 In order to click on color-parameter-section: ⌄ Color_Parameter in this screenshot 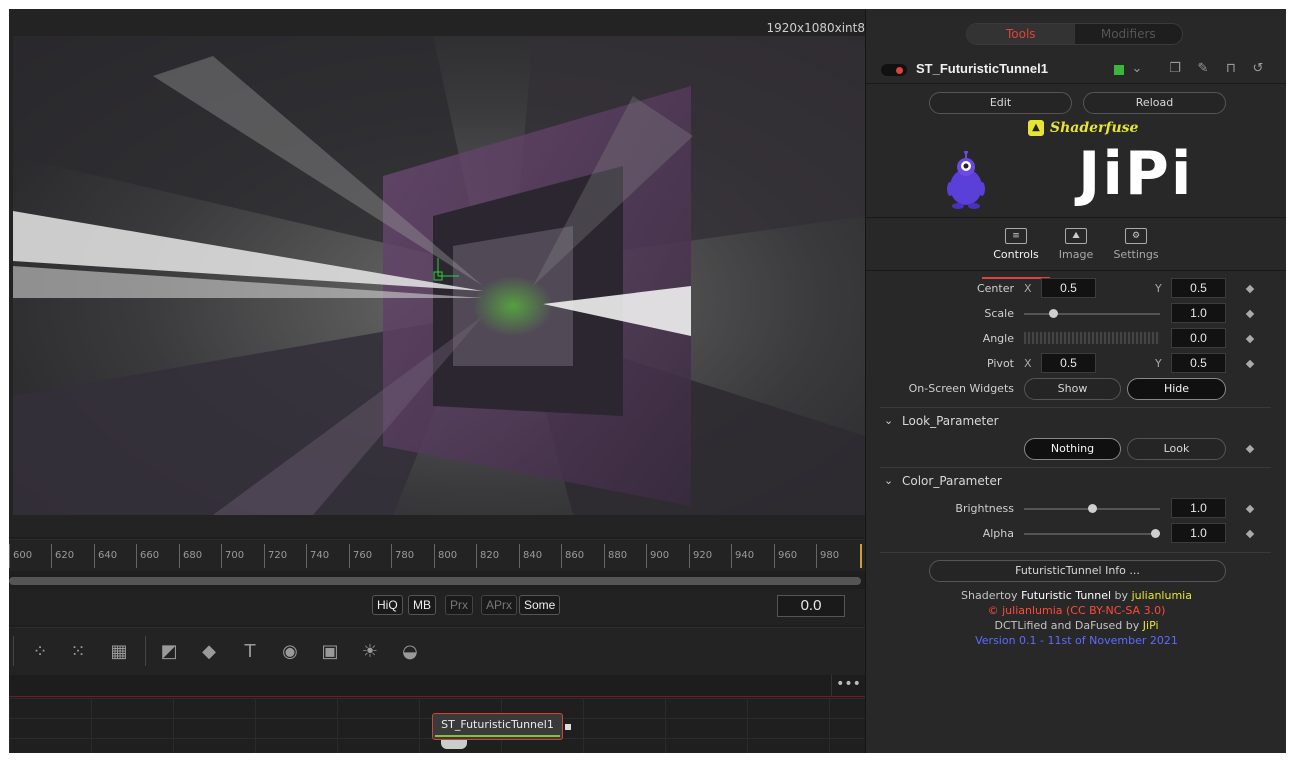, I will do `click(1075, 481)`.